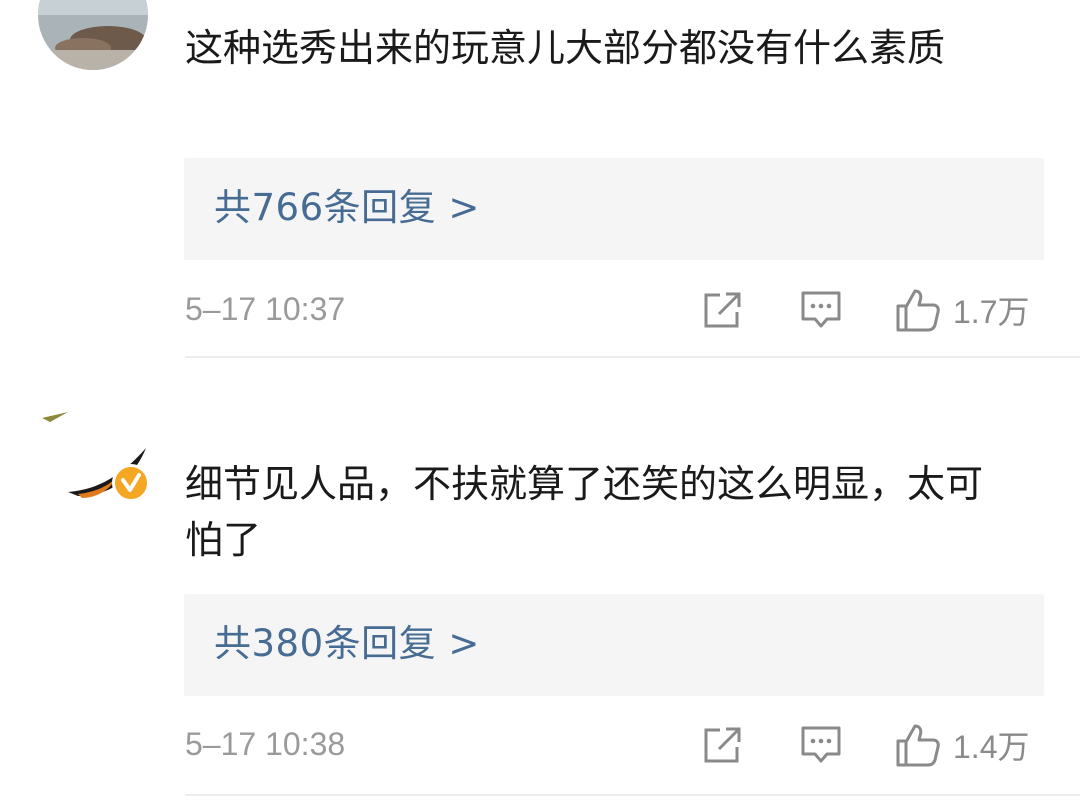 Image resolution: width=1080 pixels, height=810 pixels. Describe the element at coordinates (347, 208) in the screenshot. I see `view-replies-link: 共766条回复 >` at that location.